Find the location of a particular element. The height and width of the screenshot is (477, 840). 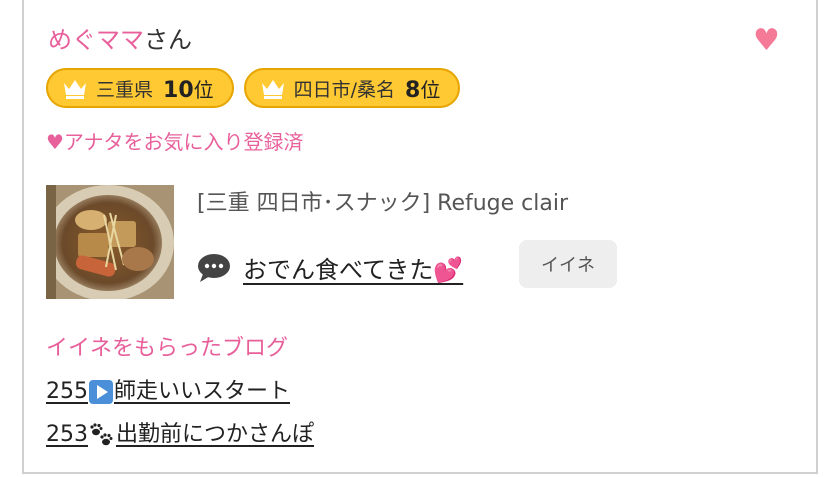

iine-button: イイネ is located at coordinates (568, 264).